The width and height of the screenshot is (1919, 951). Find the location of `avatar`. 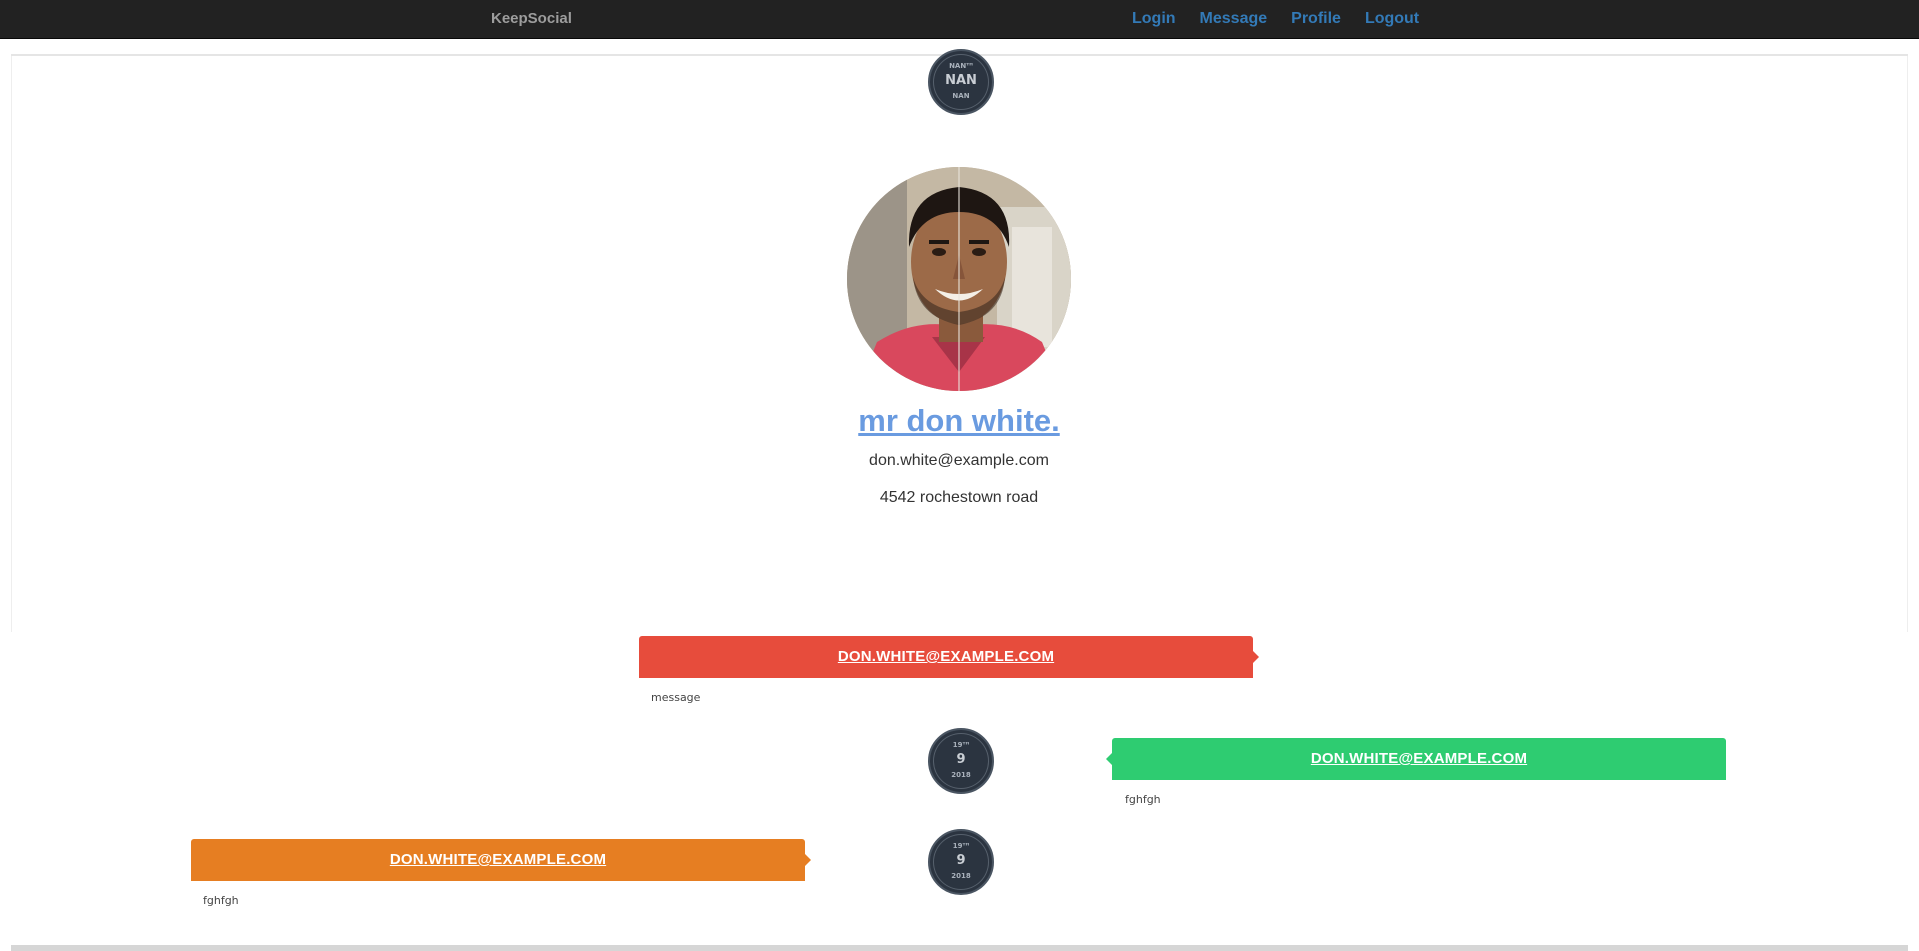

avatar is located at coordinates (959, 279).